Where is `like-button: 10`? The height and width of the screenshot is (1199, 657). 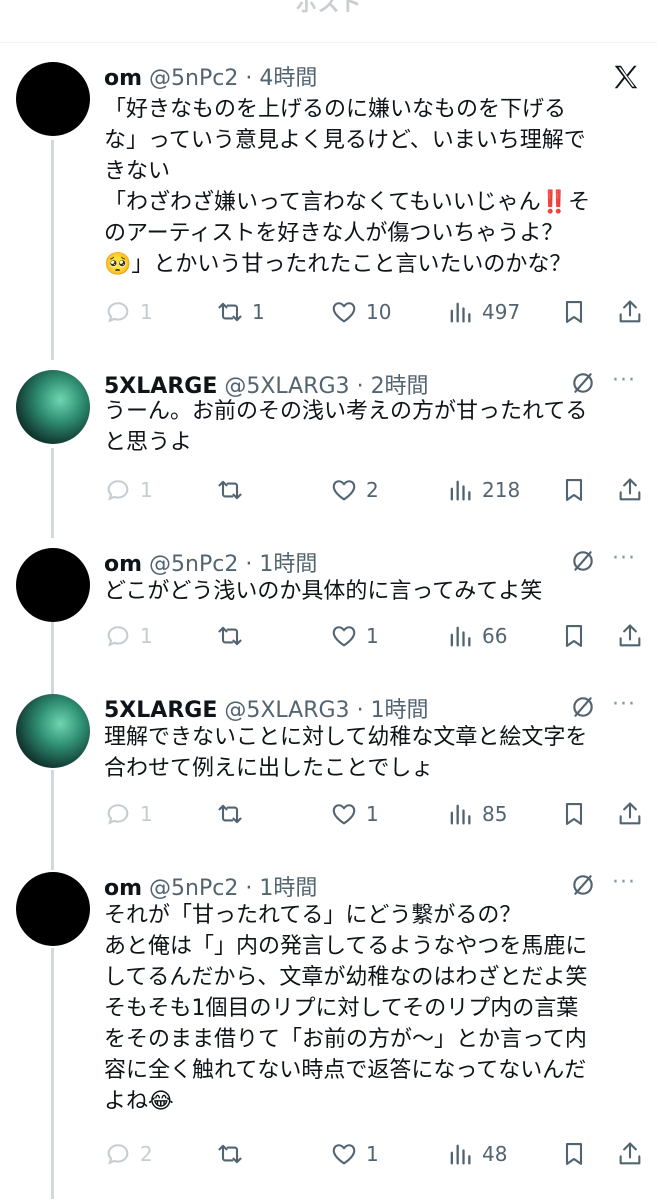 like-button: 10 is located at coordinates (360, 312).